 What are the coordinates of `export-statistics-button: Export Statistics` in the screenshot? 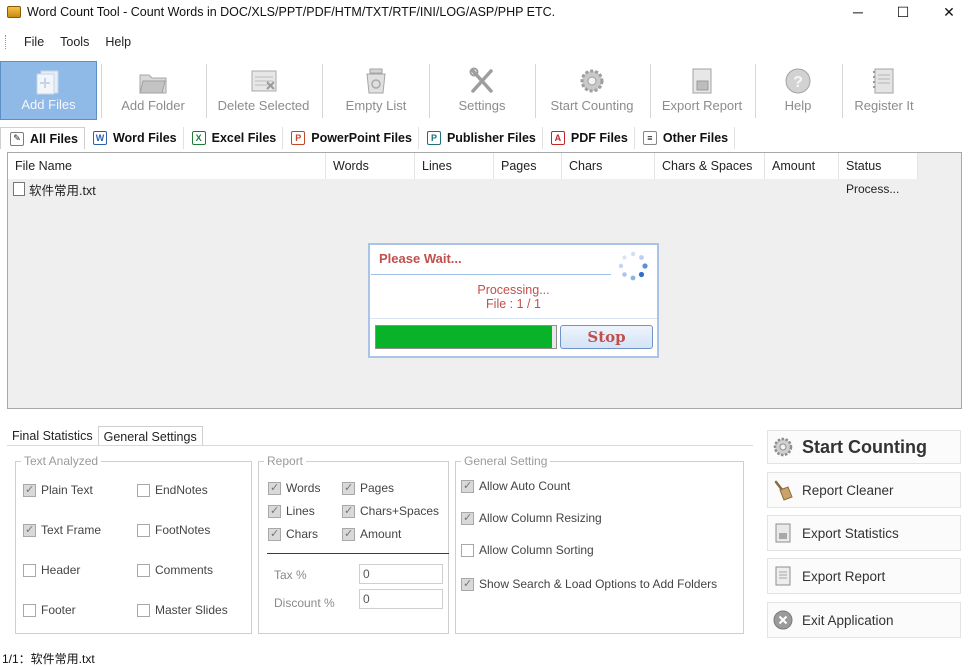 It's located at (864, 533).